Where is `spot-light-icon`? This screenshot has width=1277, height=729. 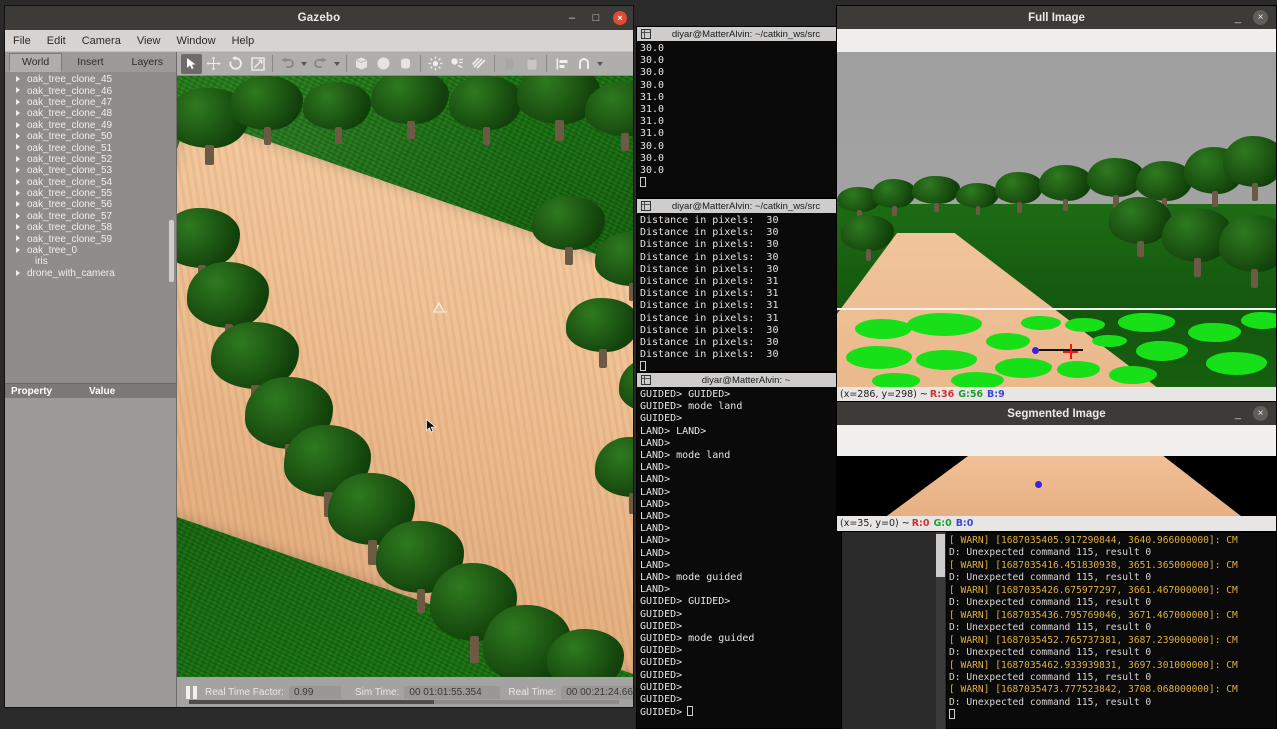
spot-light-icon is located at coordinates (457, 64).